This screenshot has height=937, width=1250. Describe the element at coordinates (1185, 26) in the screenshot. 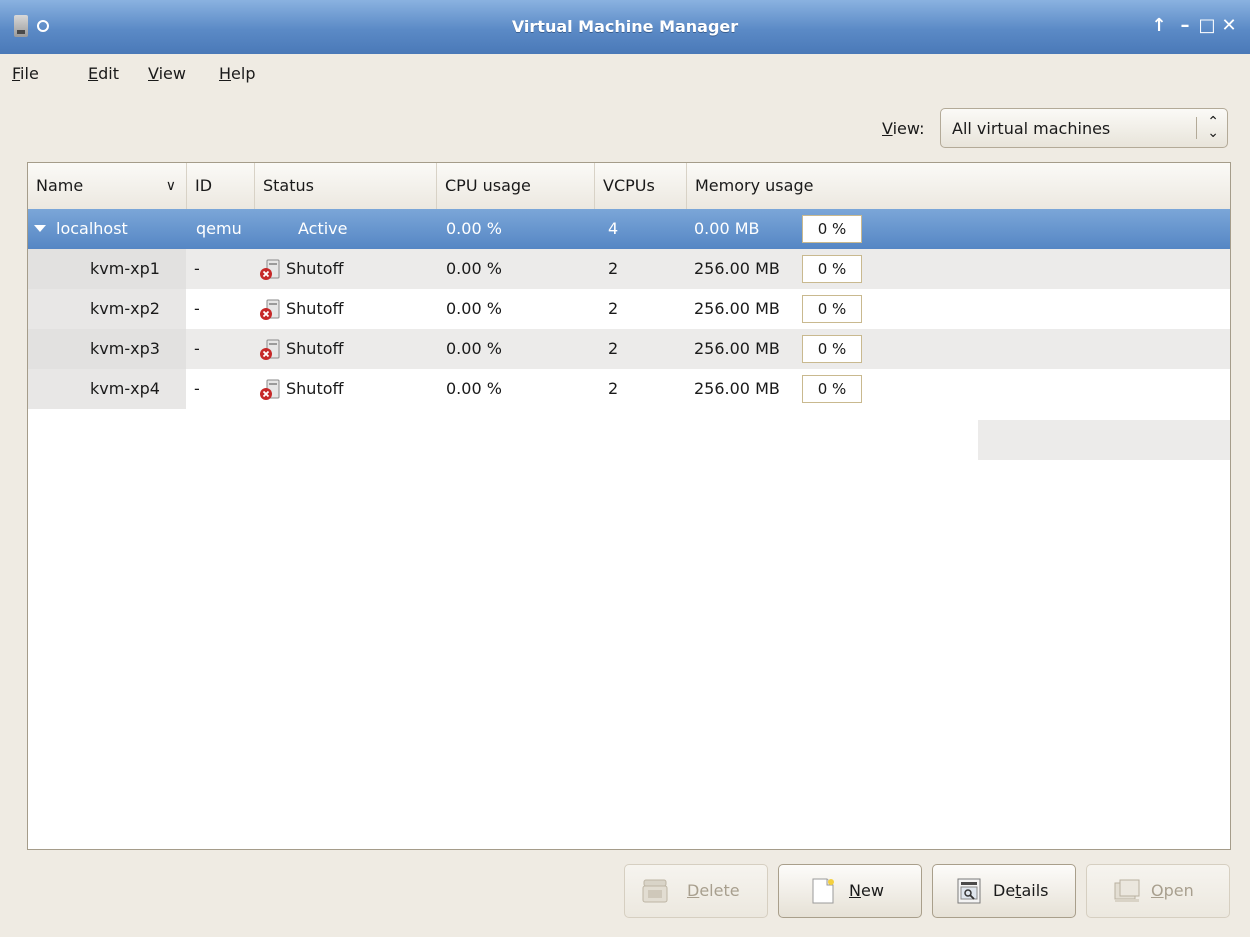

I see `minimize-icon: –` at that location.